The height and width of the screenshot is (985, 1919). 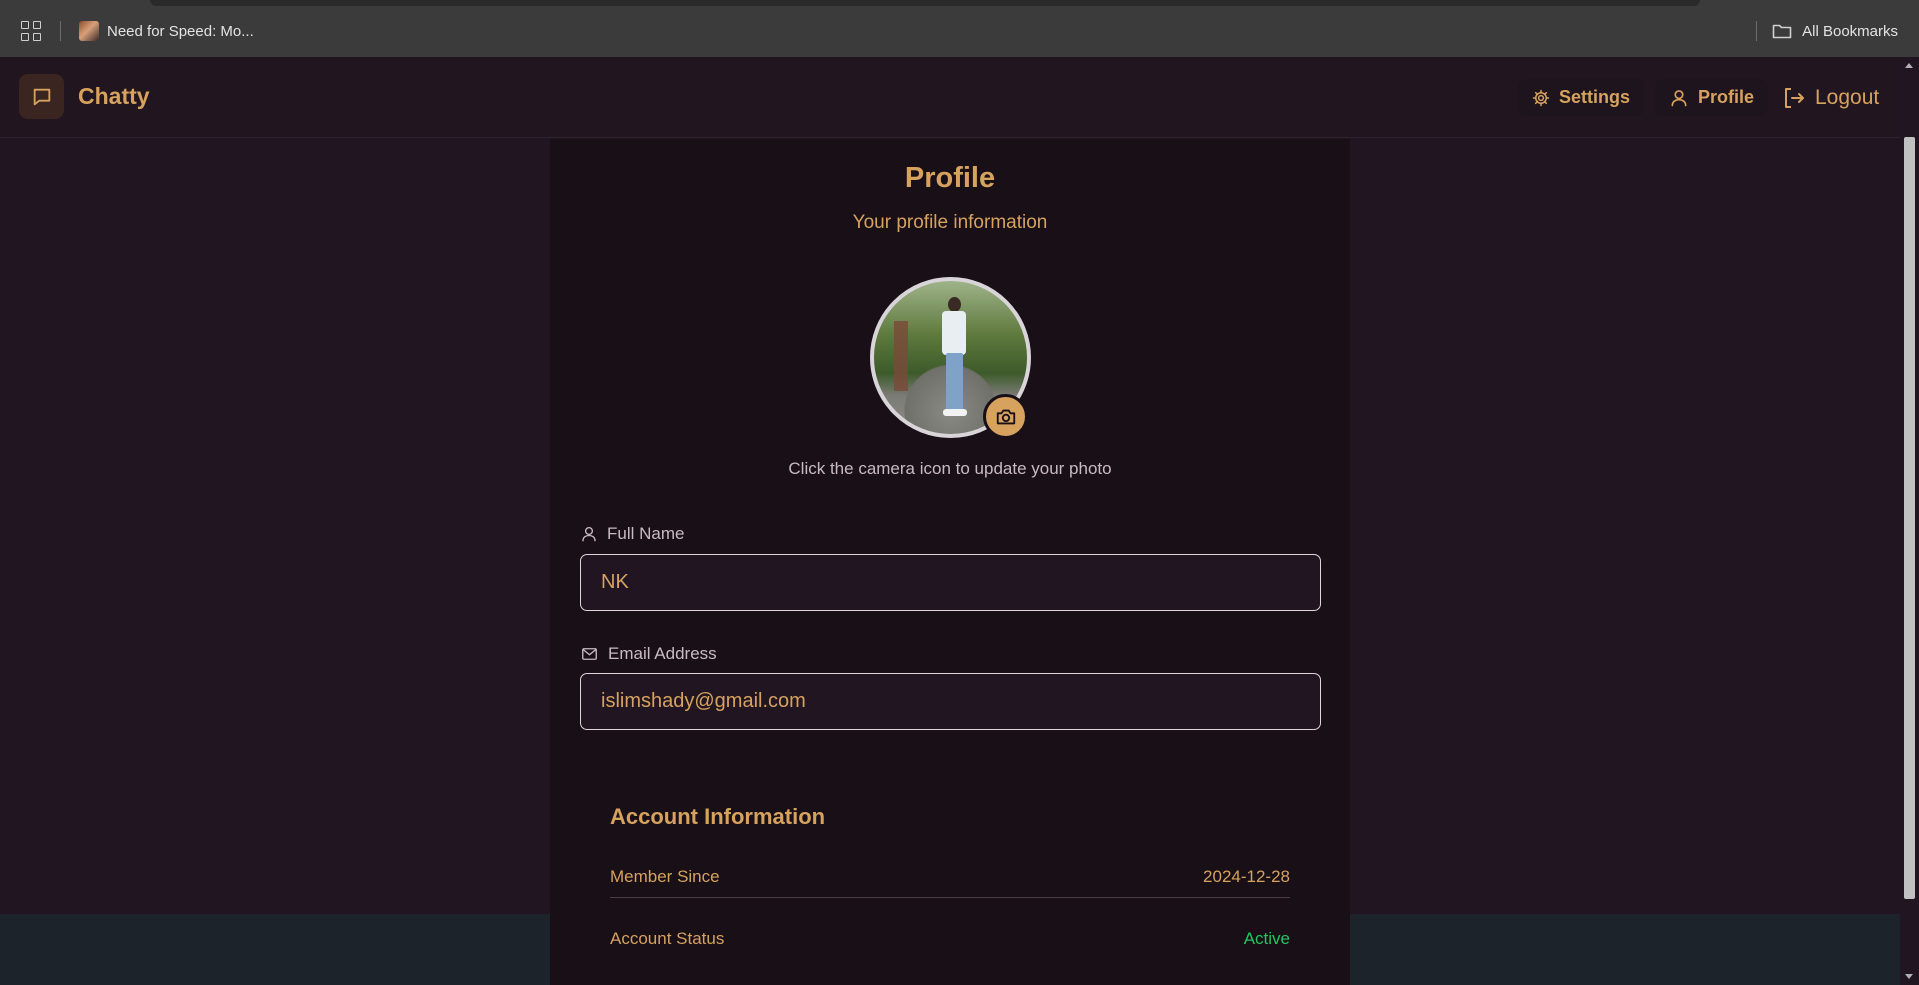 I want to click on scrollbar-thumb, so click(x=1909, y=518).